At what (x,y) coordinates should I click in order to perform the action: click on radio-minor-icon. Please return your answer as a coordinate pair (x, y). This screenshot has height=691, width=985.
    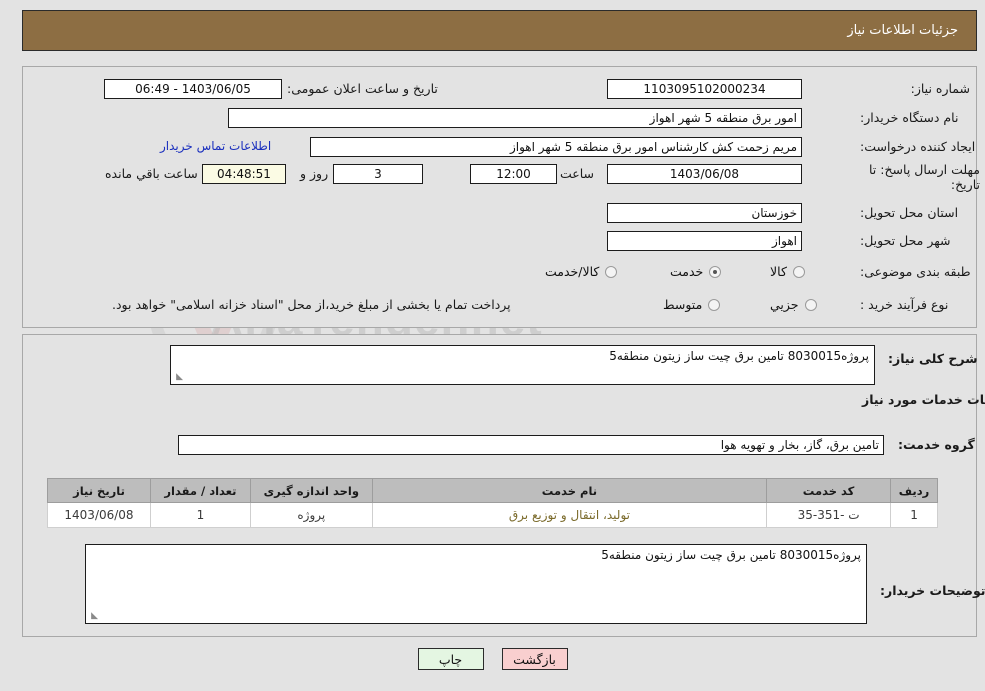
    Looking at the image, I should click on (810, 304).